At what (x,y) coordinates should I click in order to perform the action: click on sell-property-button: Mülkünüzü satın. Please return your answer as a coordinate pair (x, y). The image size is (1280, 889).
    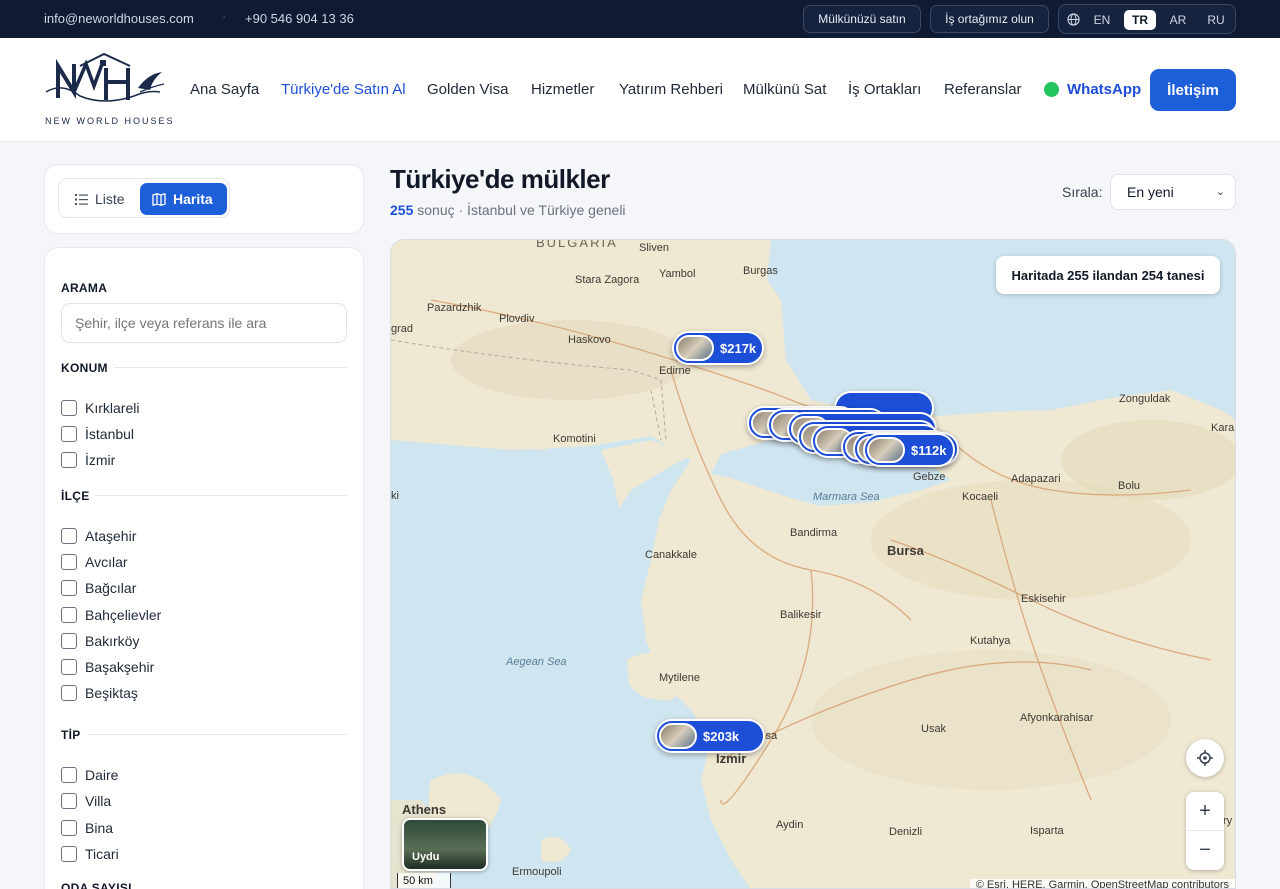
    Looking at the image, I should click on (862, 19).